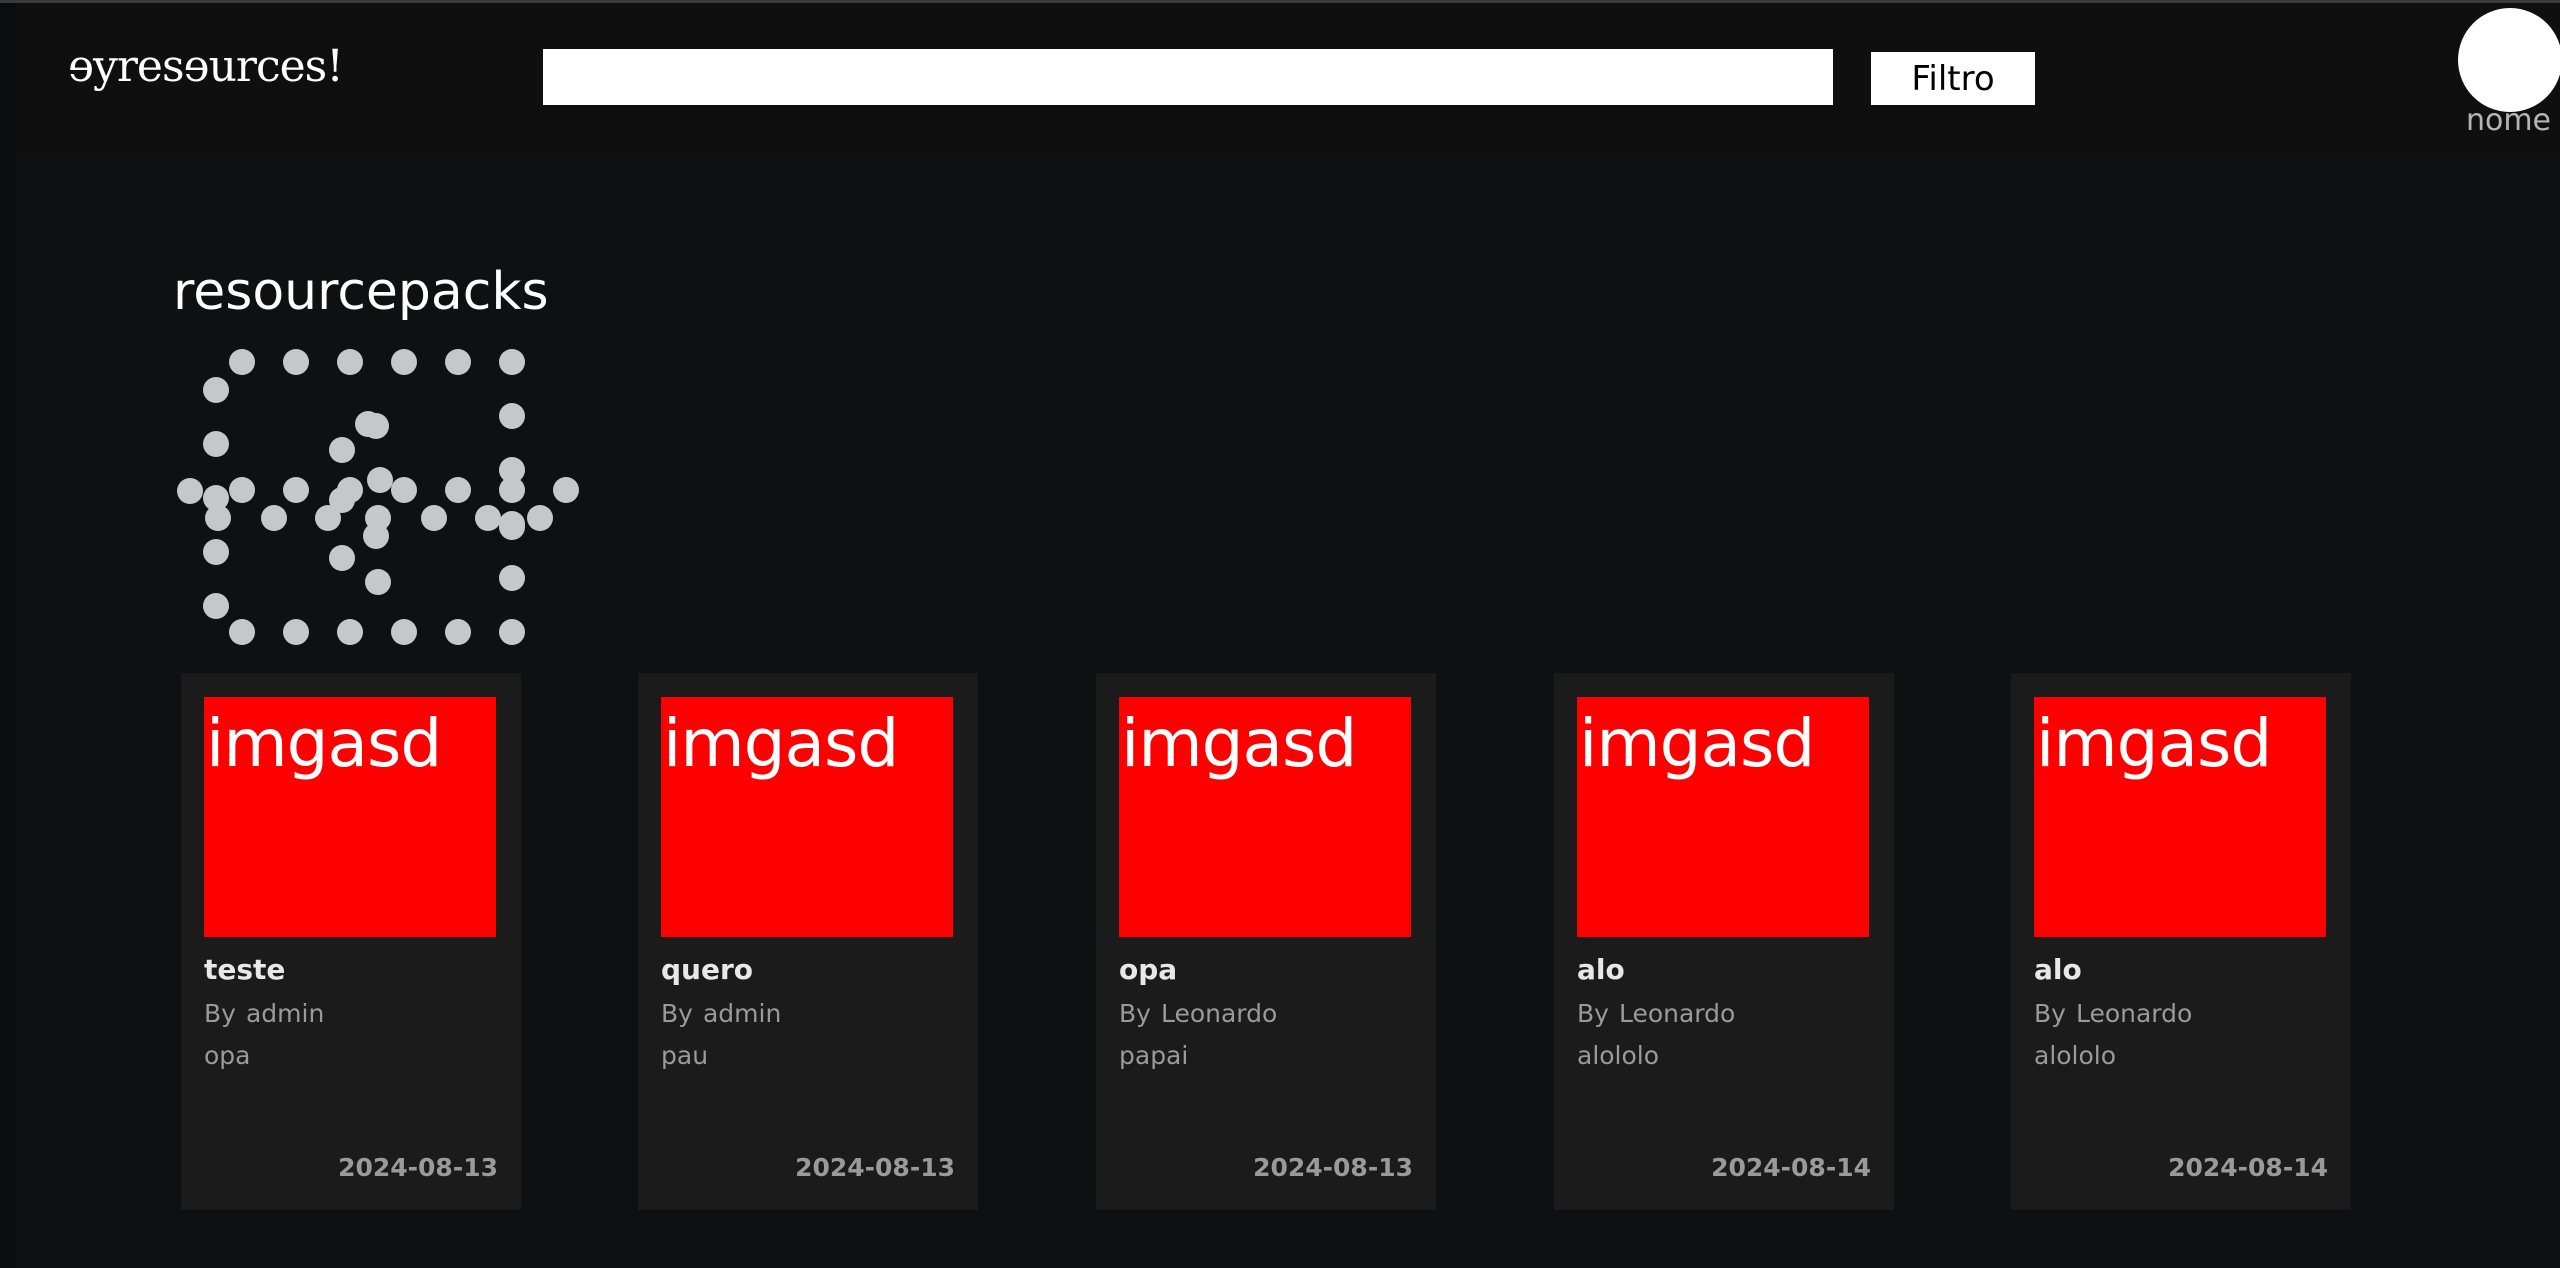 The image size is (2560, 1268). Describe the element at coordinates (244, 969) in the screenshot. I see `card-title: teste` at that location.